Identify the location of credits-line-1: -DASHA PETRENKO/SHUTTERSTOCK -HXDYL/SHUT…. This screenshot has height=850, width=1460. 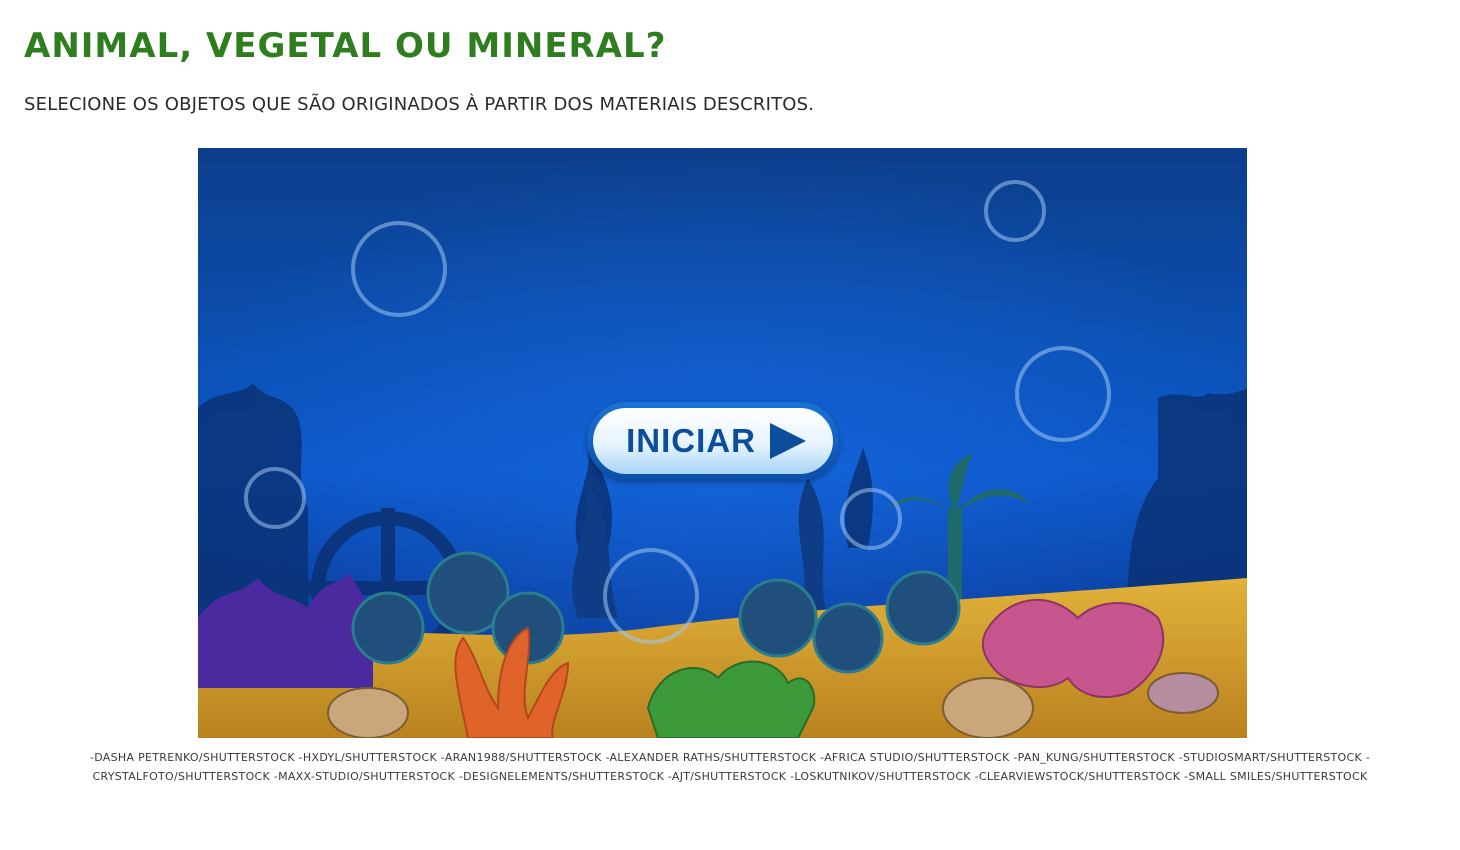
(730, 757).